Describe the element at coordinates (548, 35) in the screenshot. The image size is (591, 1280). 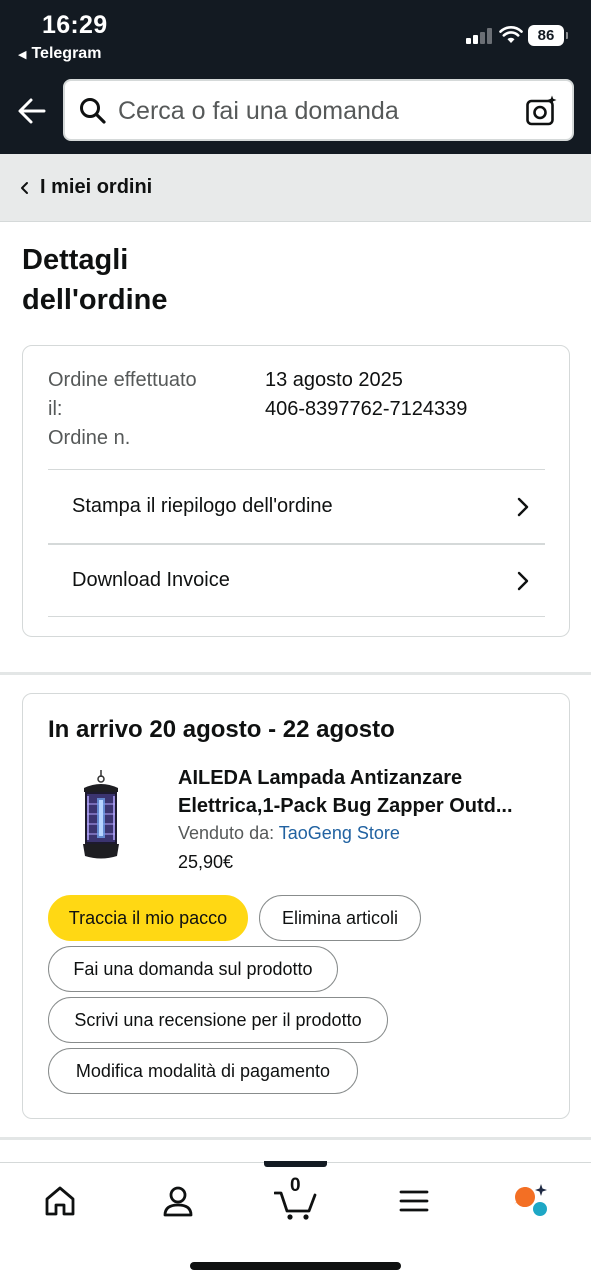
I see `battery-indicator: 86` at that location.